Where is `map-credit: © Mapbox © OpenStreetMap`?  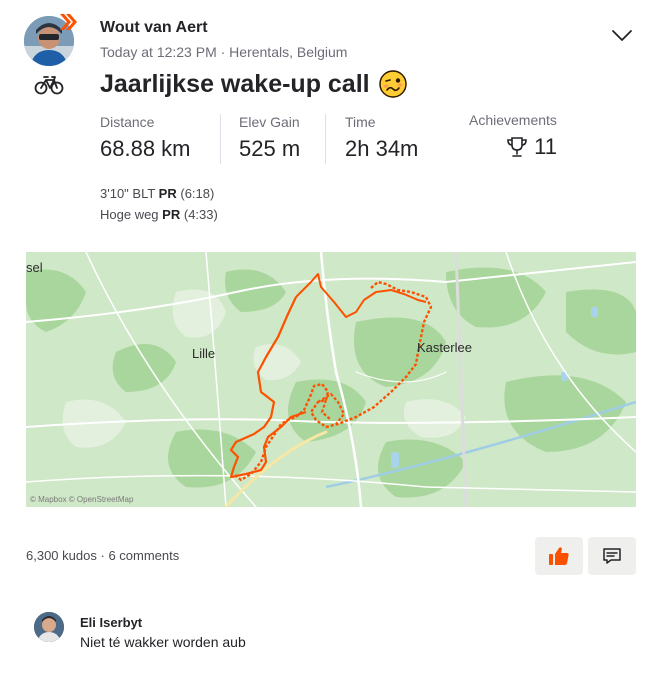 map-credit: © Mapbox © OpenStreetMap is located at coordinates (82, 499).